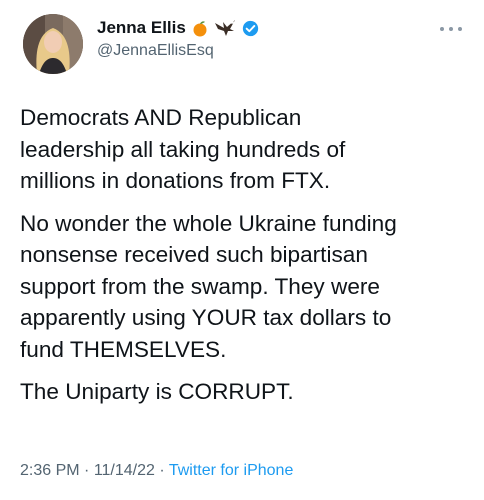  I want to click on display-name: Jenna Ellis, so click(141, 28).